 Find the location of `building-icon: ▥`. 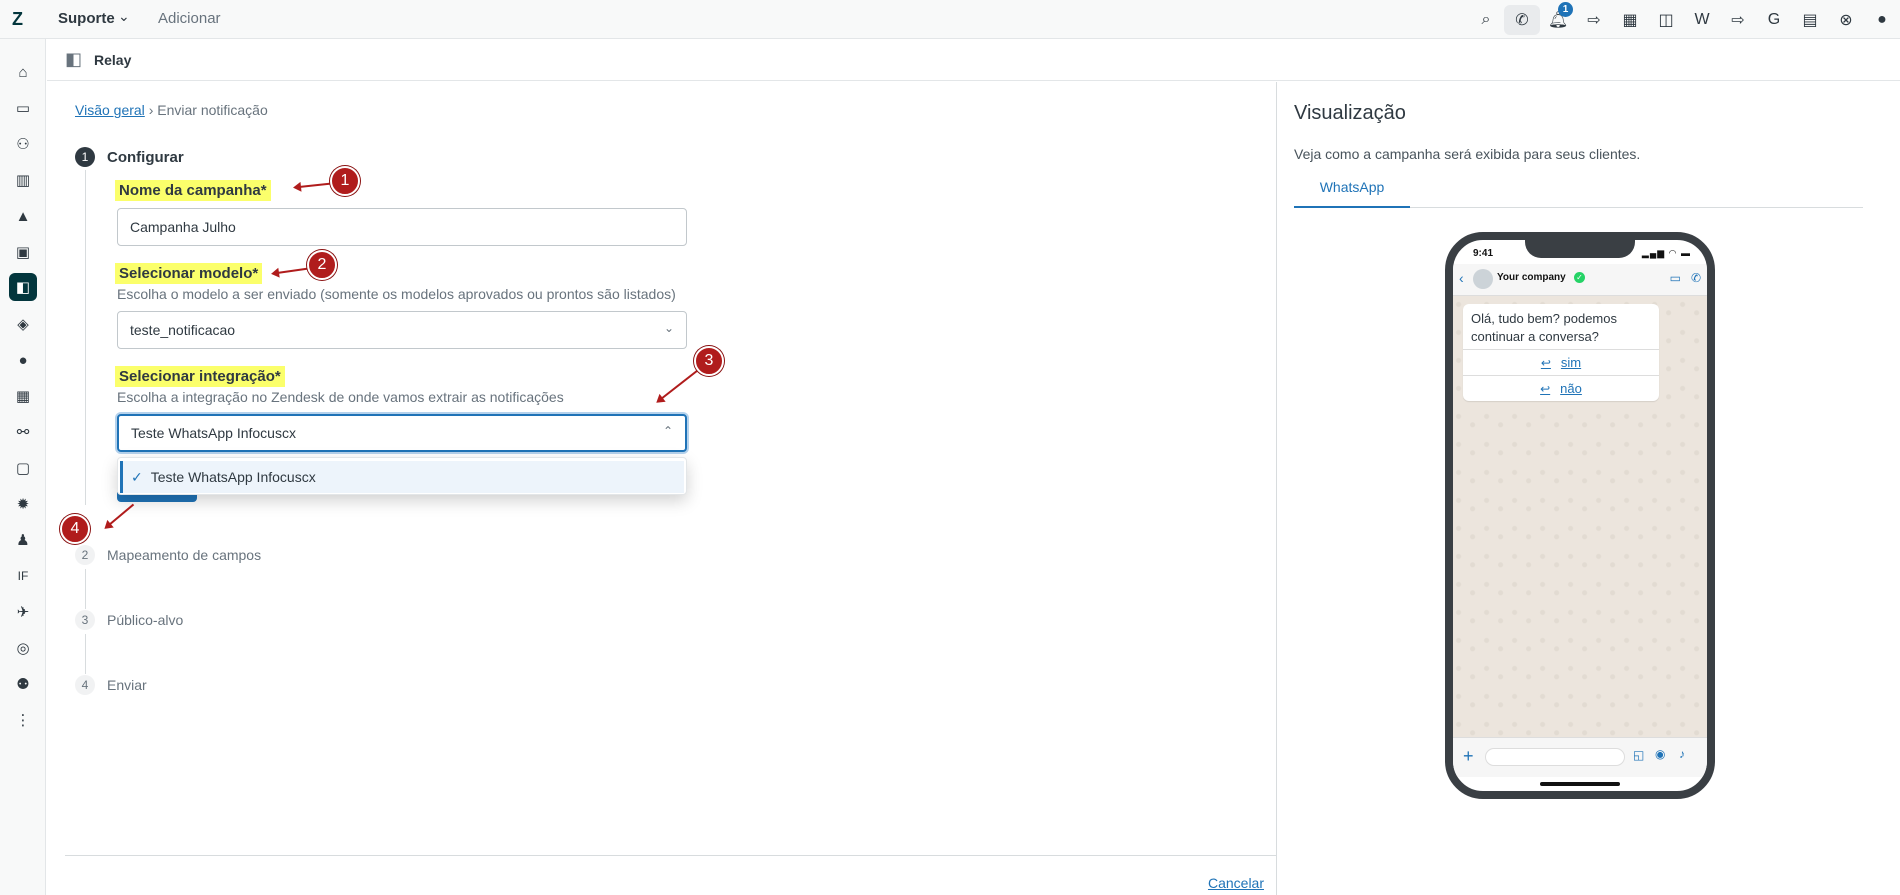

building-icon: ▥ is located at coordinates (23, 180).